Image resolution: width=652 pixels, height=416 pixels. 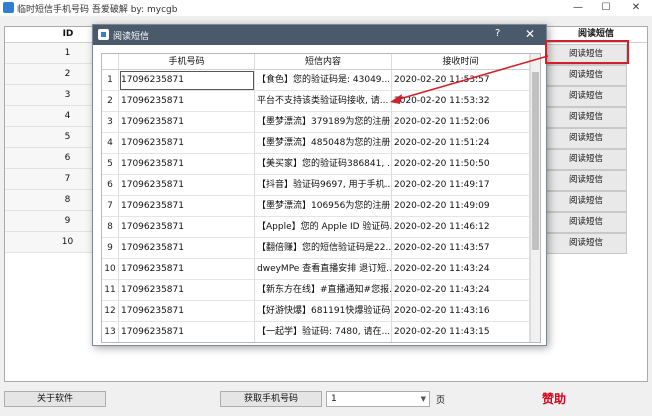 What do you see at coordinates (461, 143) in the screenshot?
I see `time-cell: 2020-02-20 11:51:24` at bounding box center [461, 143].